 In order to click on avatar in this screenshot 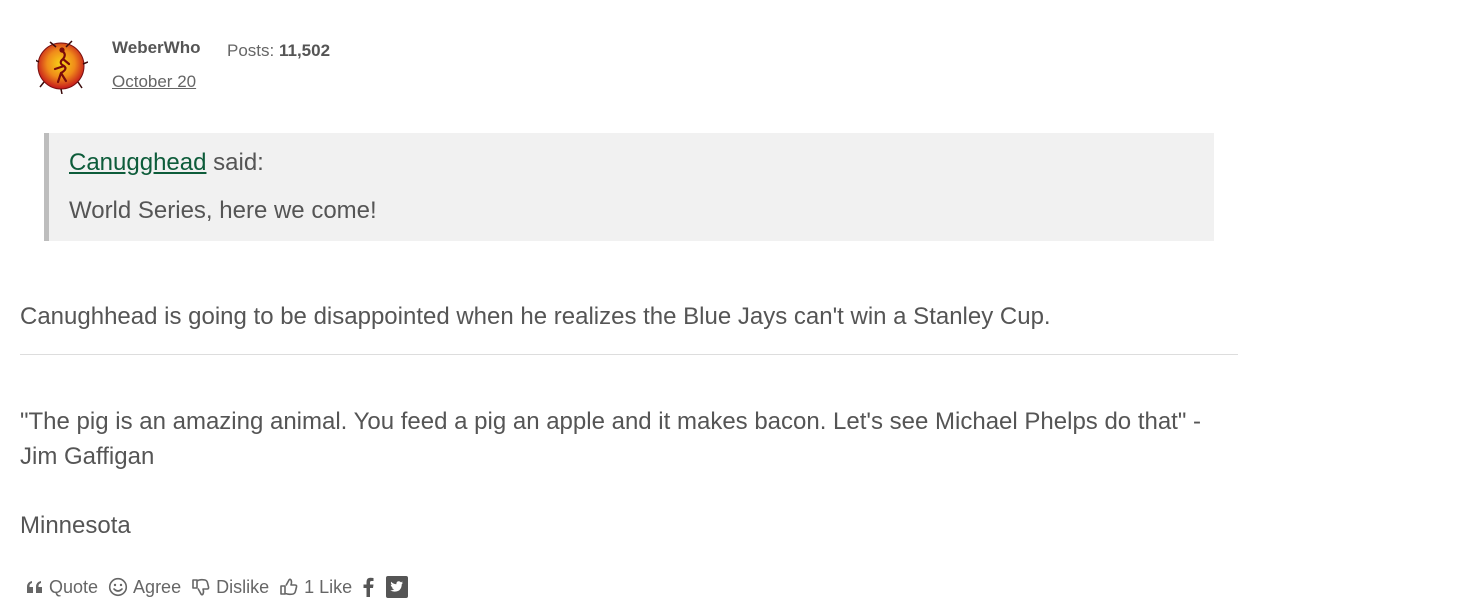, I will do `click(61, 66)`.